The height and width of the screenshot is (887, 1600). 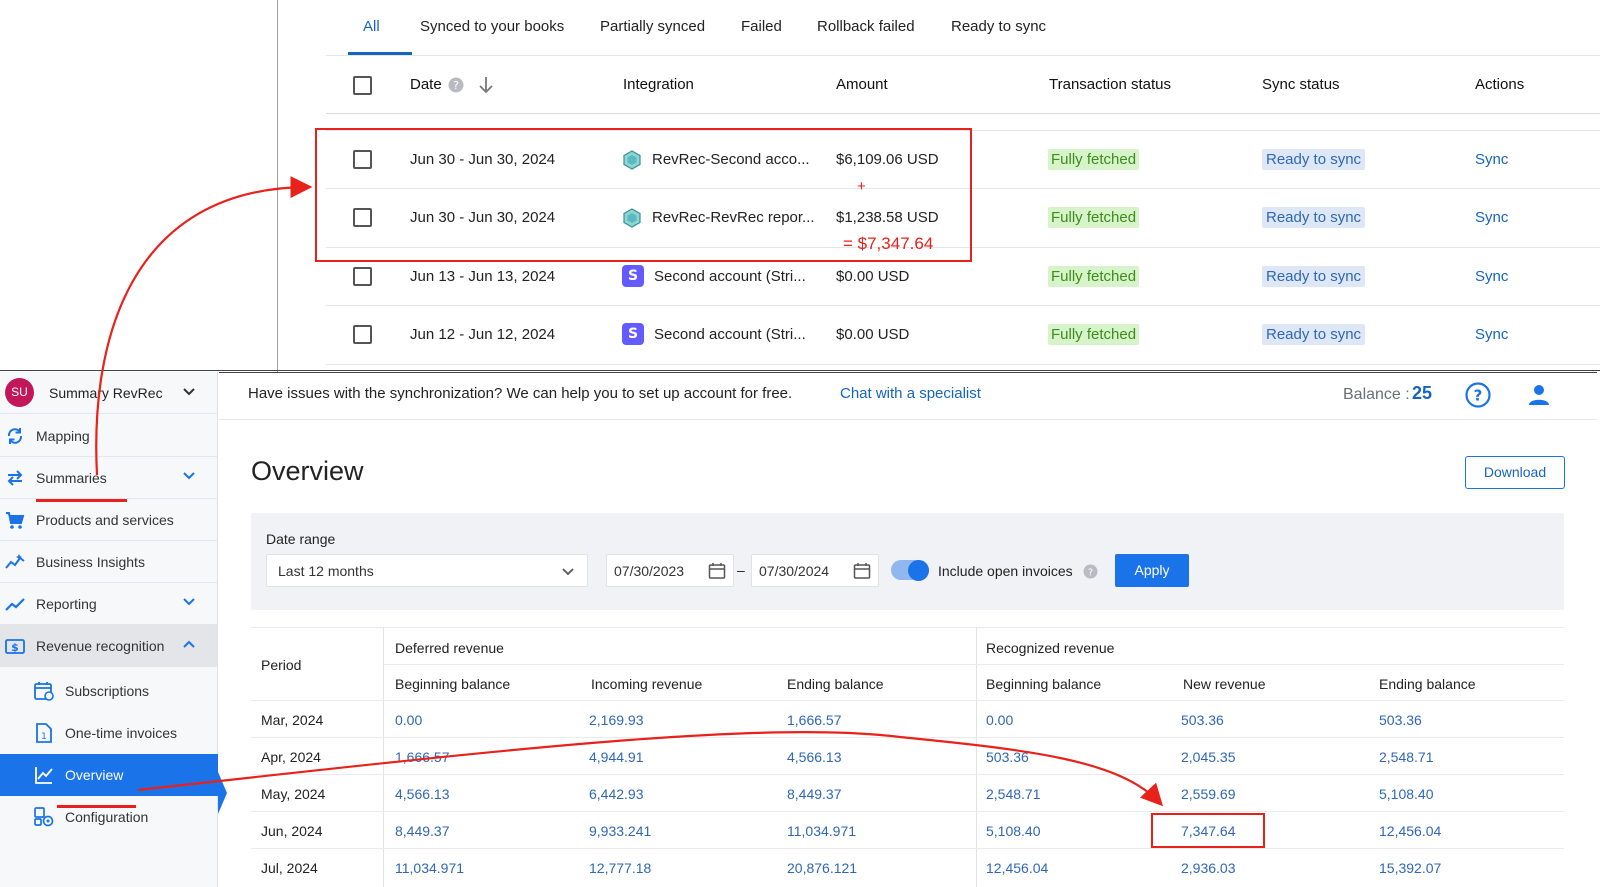 I want to click on end-date-value: 07/30/2024, so click(x=794, y=571).